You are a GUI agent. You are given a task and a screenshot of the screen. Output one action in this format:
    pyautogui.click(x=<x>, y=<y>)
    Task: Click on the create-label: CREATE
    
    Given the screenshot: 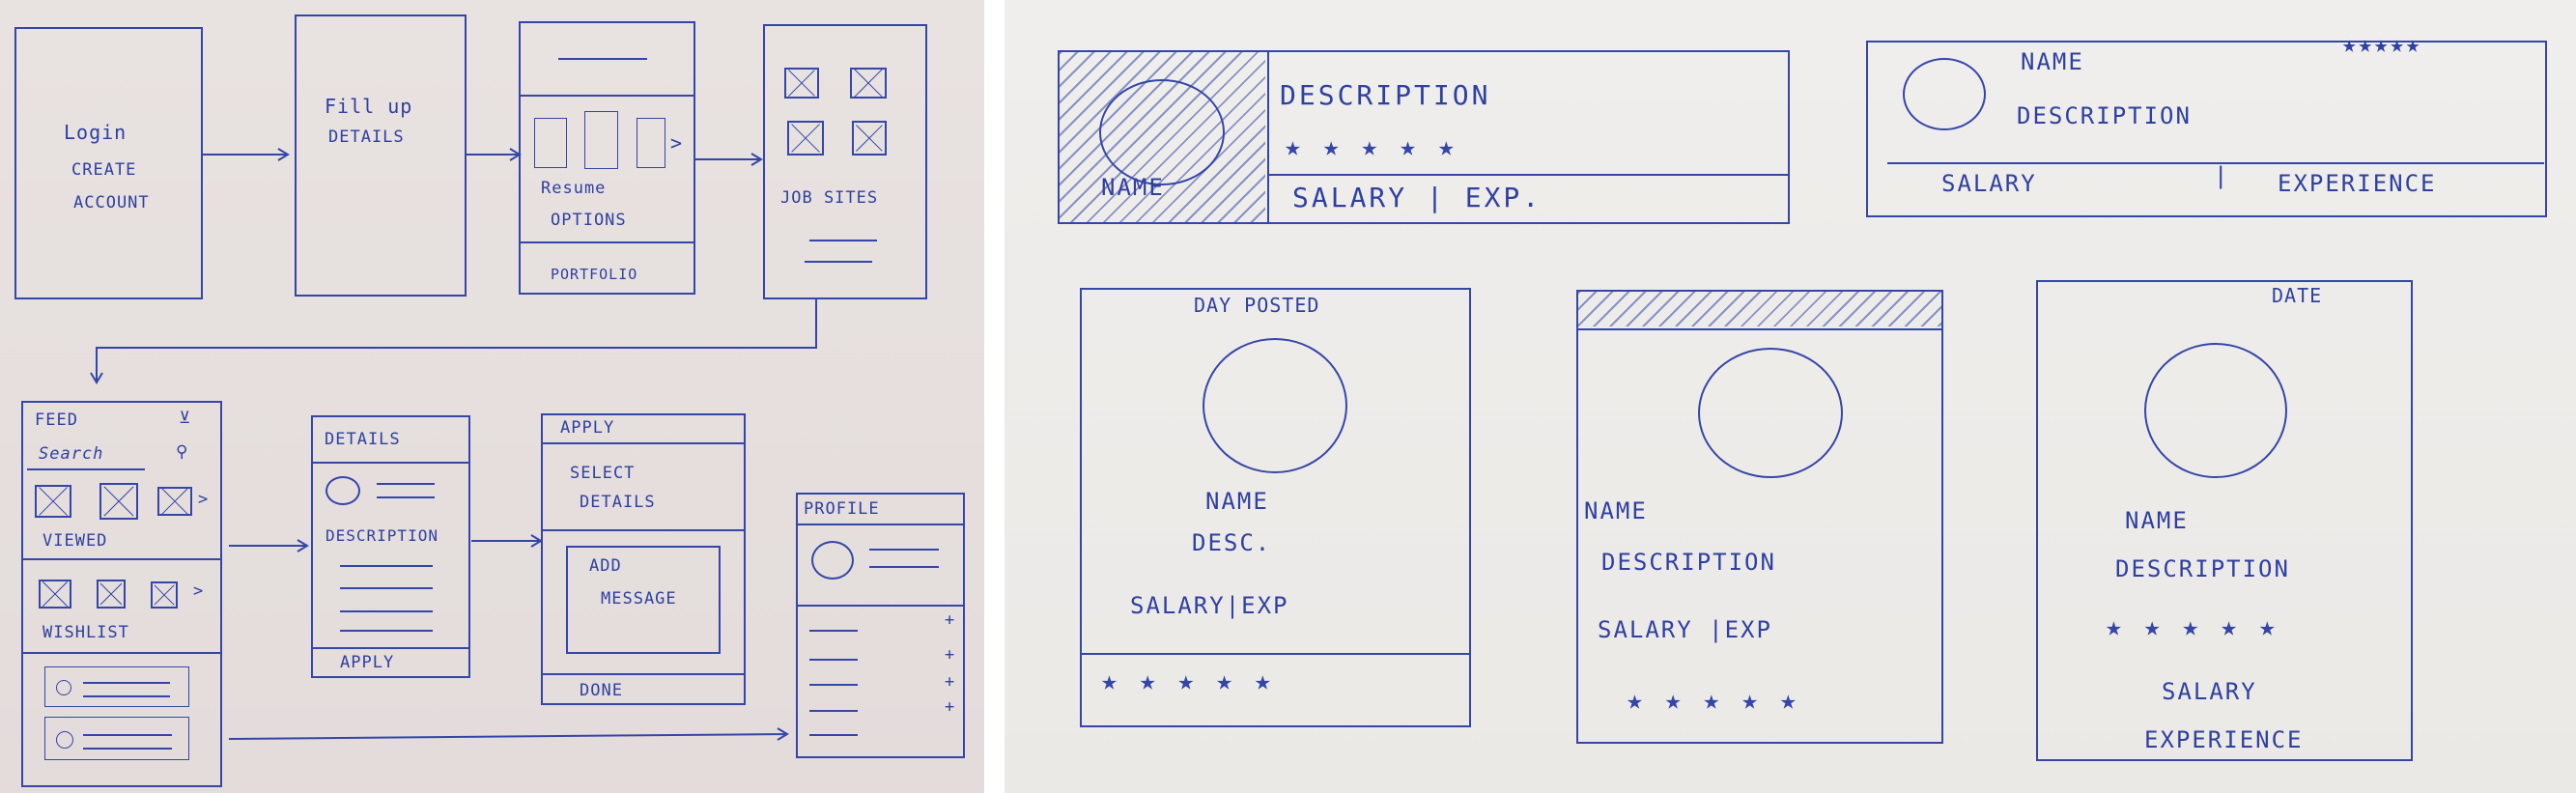 What is the action you would take?
    pyautogui.click(x=104, y=170)
    